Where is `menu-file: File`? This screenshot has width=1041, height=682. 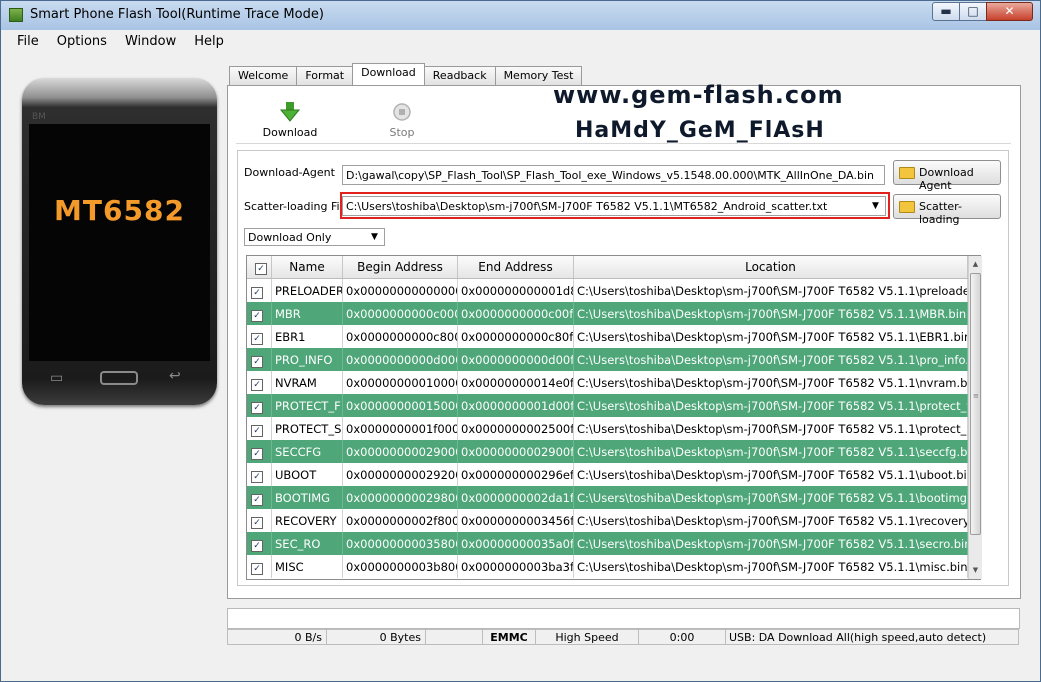 menu-file: File is located at coordinates (27, 42).